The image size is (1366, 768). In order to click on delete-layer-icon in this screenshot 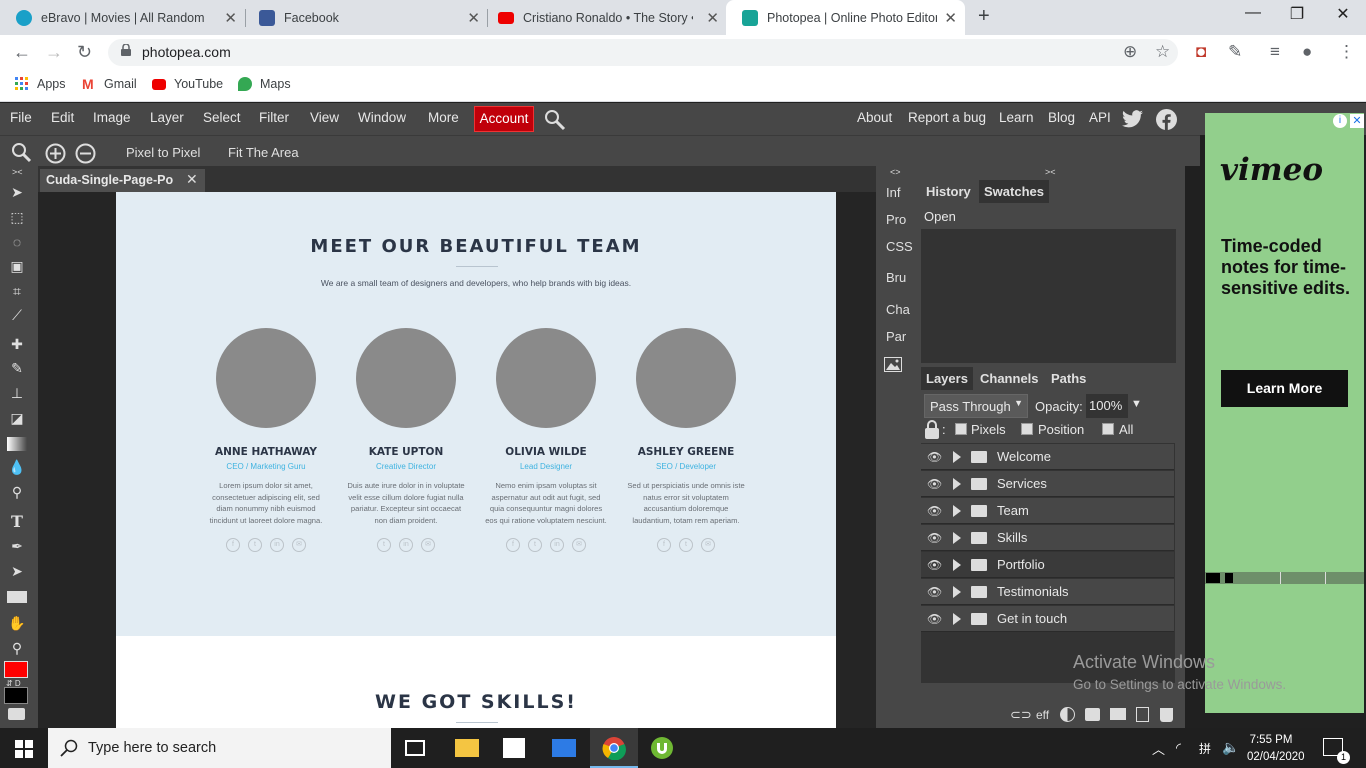, I will do `click(1166, 715)`.